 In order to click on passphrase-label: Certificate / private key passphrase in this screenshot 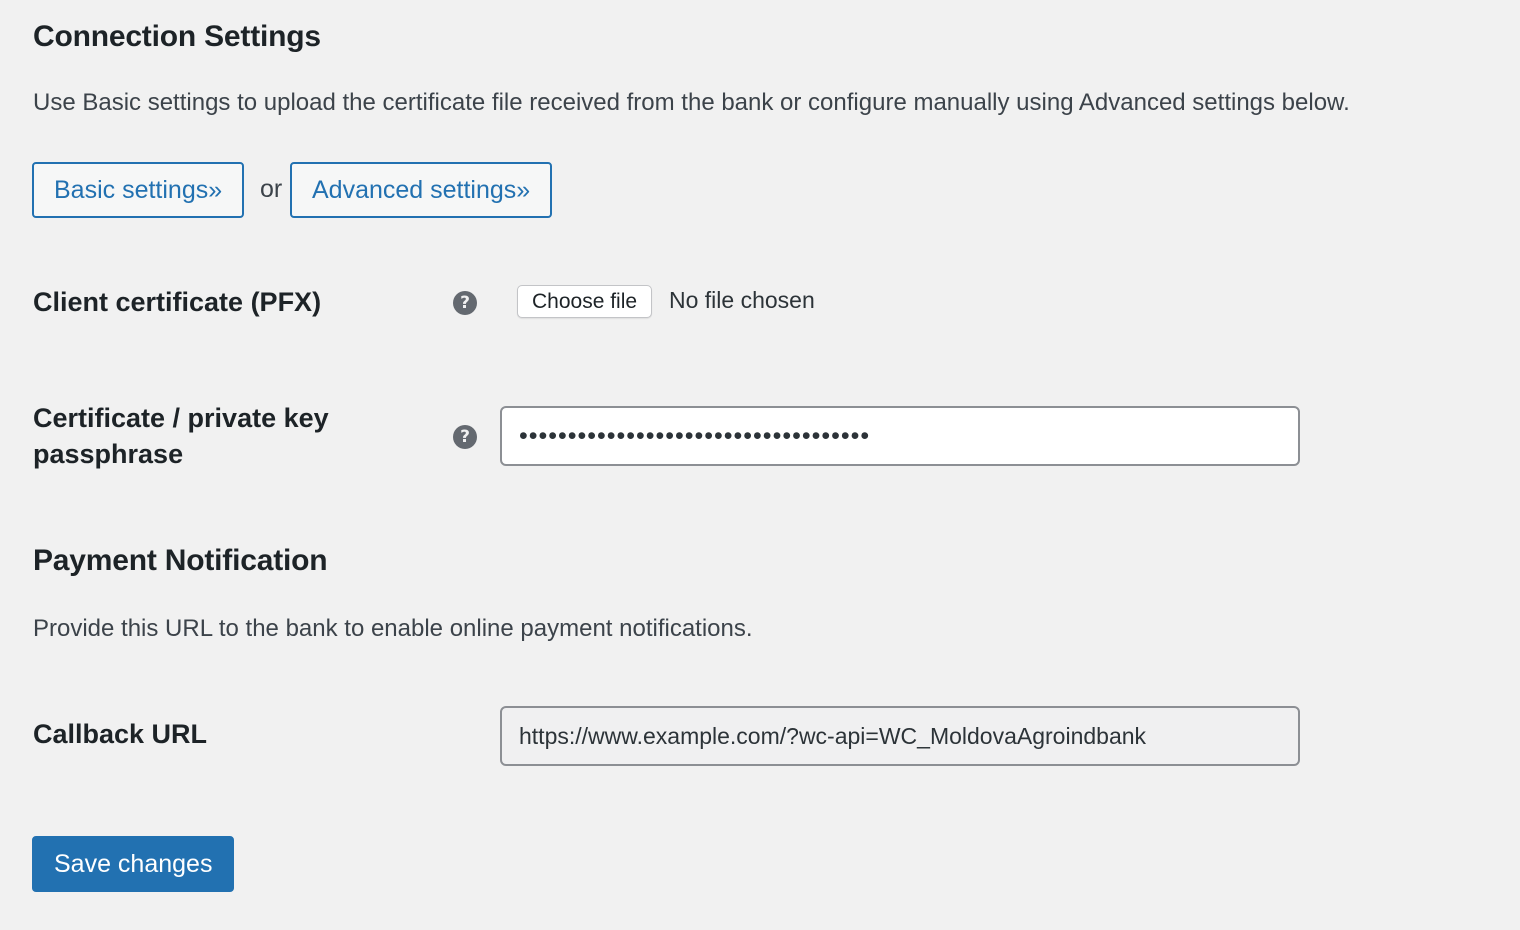, I will do `click(181, 436)`.